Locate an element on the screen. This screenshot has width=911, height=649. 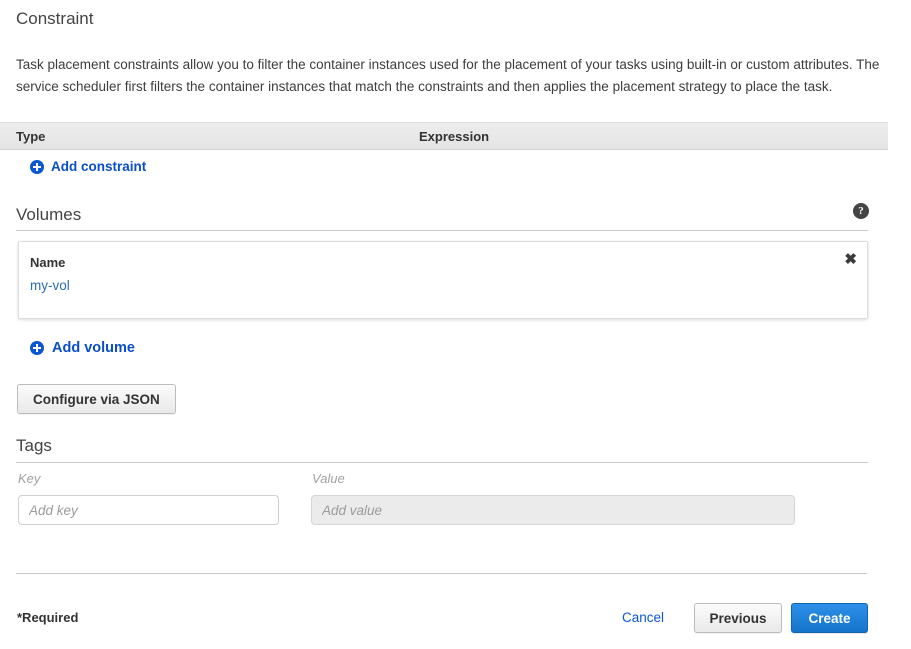
volume-name-value: my-vol is located at coordinates (50, 285).